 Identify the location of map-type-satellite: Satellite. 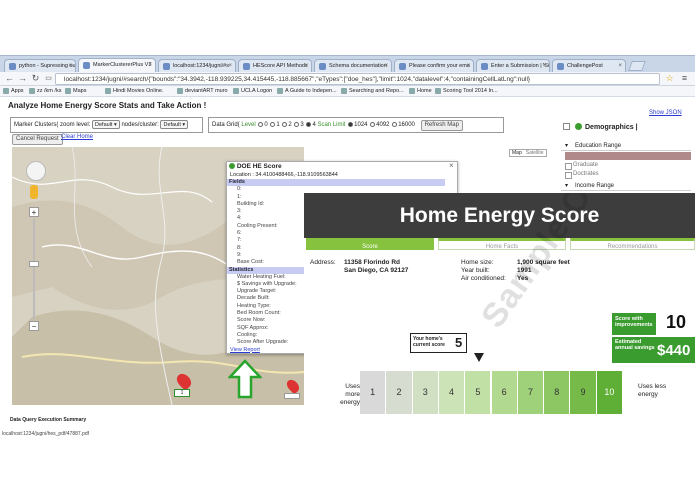
(535, 153).